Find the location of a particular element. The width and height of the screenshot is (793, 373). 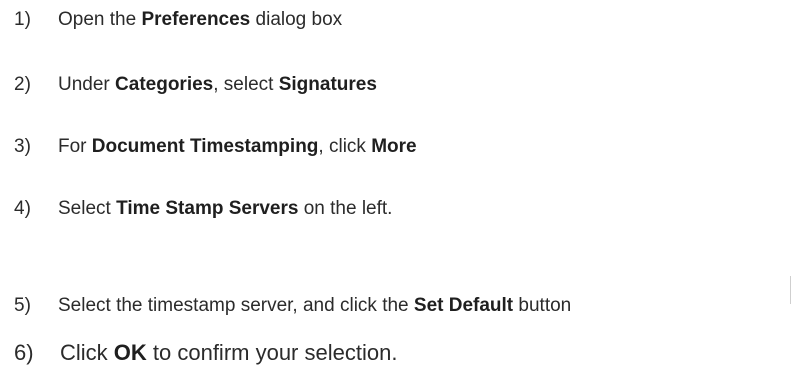

step-number: 4) is located at coordinates (22, 208).